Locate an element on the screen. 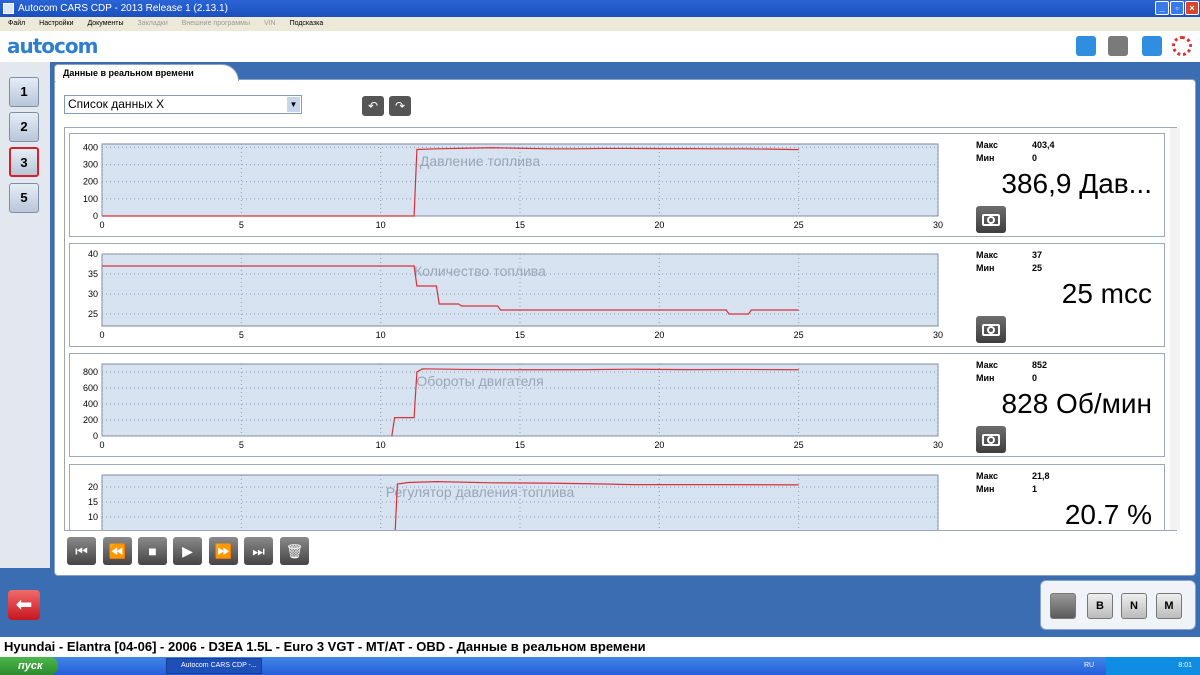 Image resolution: width=1200 pixels, height=675 pixels. data-list-select-value: Список данных X is located at coordinates (116, 104).